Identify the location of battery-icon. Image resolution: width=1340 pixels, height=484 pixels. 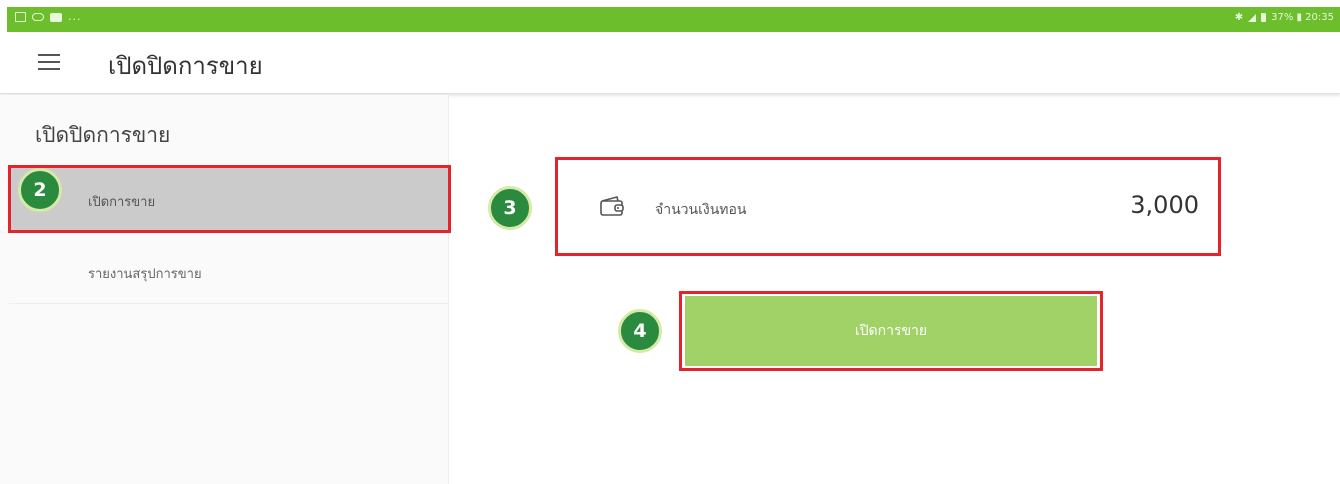
(1264, 17).